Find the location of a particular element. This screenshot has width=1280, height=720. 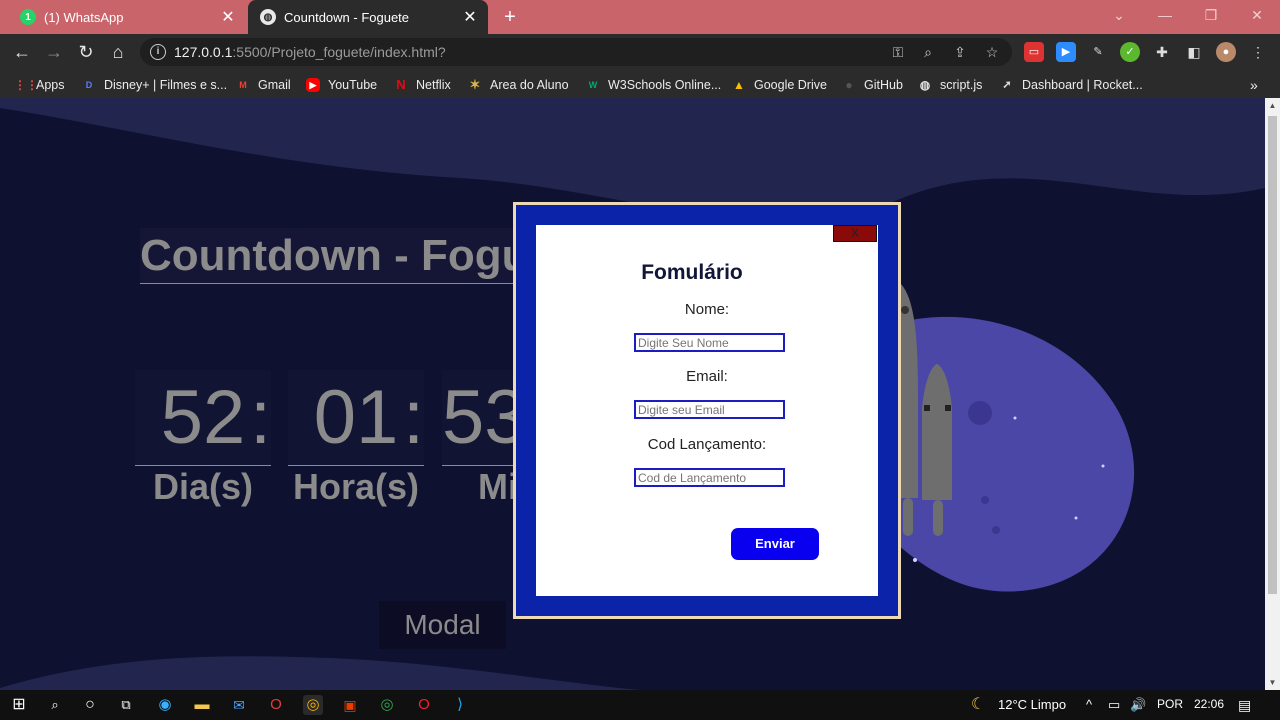

reload-icon: ↻ is located at coordinates (86, 52).